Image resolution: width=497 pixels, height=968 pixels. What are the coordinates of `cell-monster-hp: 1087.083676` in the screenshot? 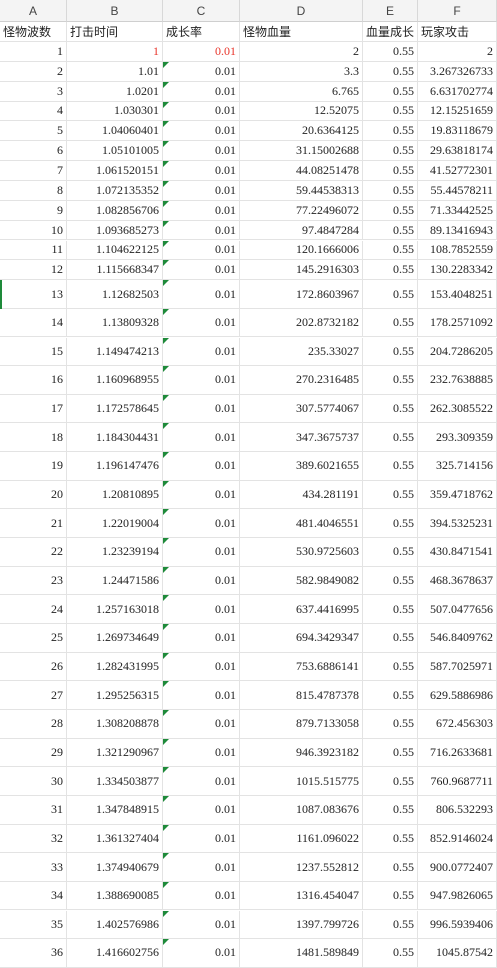 It's located at (301, 810).